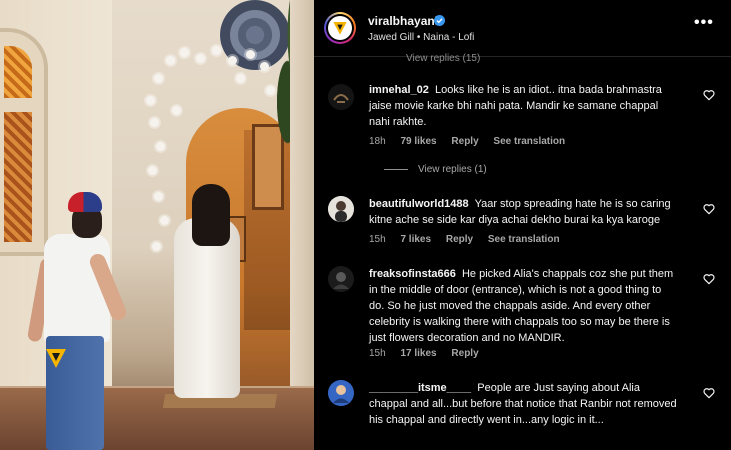 This screenshot has width=731, height=450. Describe the element at coordinates (522, 56) in the screenshot. I see `header-divider` at that location.